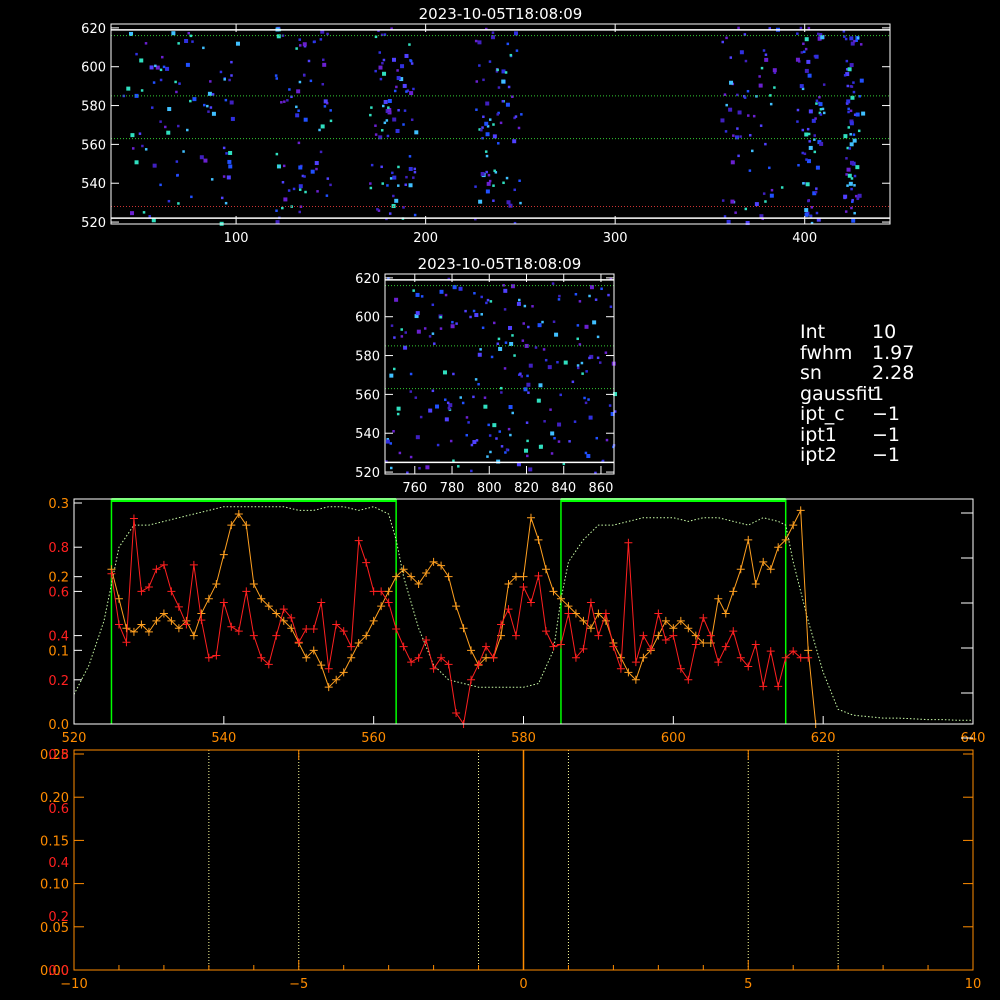 This screenshot has height=1000, width=1000. I want to click on y-tick-label-red: 0.4, so click(58, 637).